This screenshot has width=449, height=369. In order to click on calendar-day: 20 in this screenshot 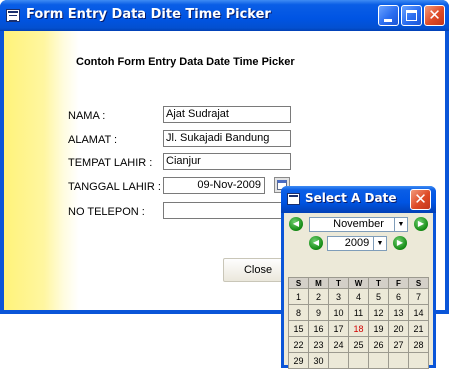, I will do `click(398, 328)`.